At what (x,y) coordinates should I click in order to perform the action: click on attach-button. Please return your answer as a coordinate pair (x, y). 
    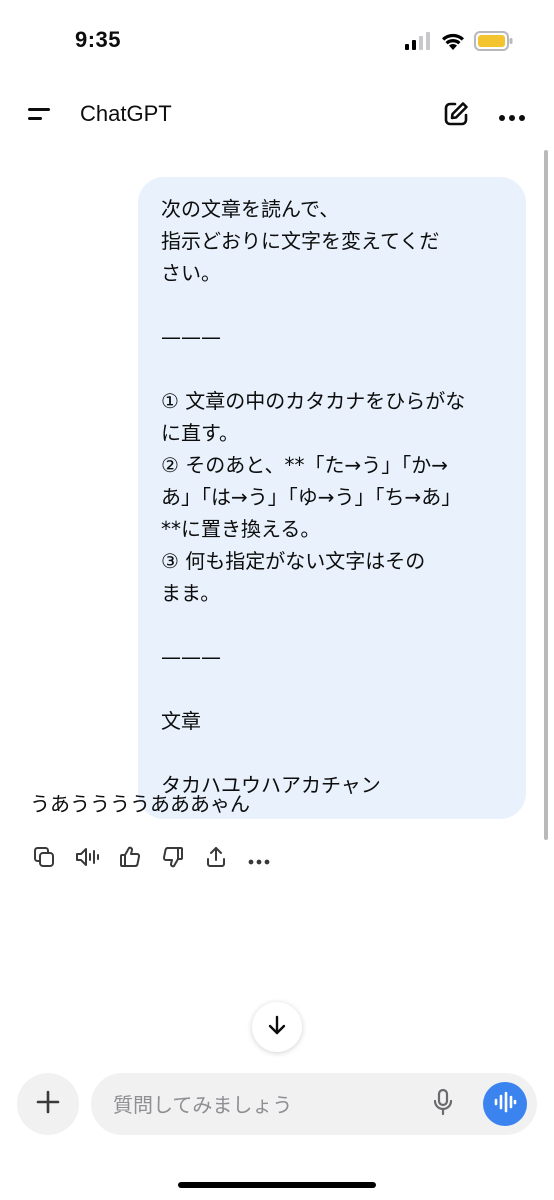
    Looking at the image, I should click on (48, 1104).